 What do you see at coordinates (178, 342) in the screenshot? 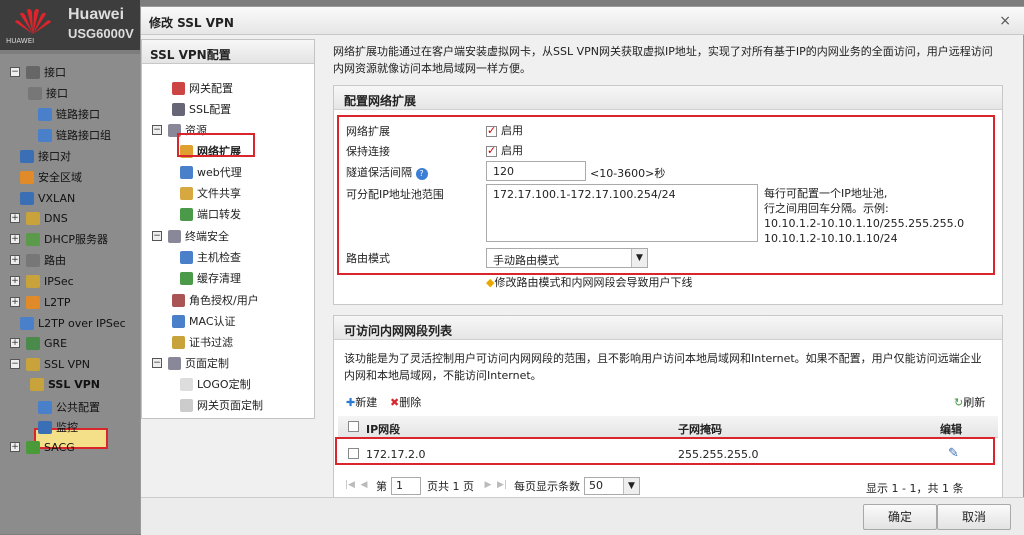
I see `cert-icon` at bounding box center [178, 342].